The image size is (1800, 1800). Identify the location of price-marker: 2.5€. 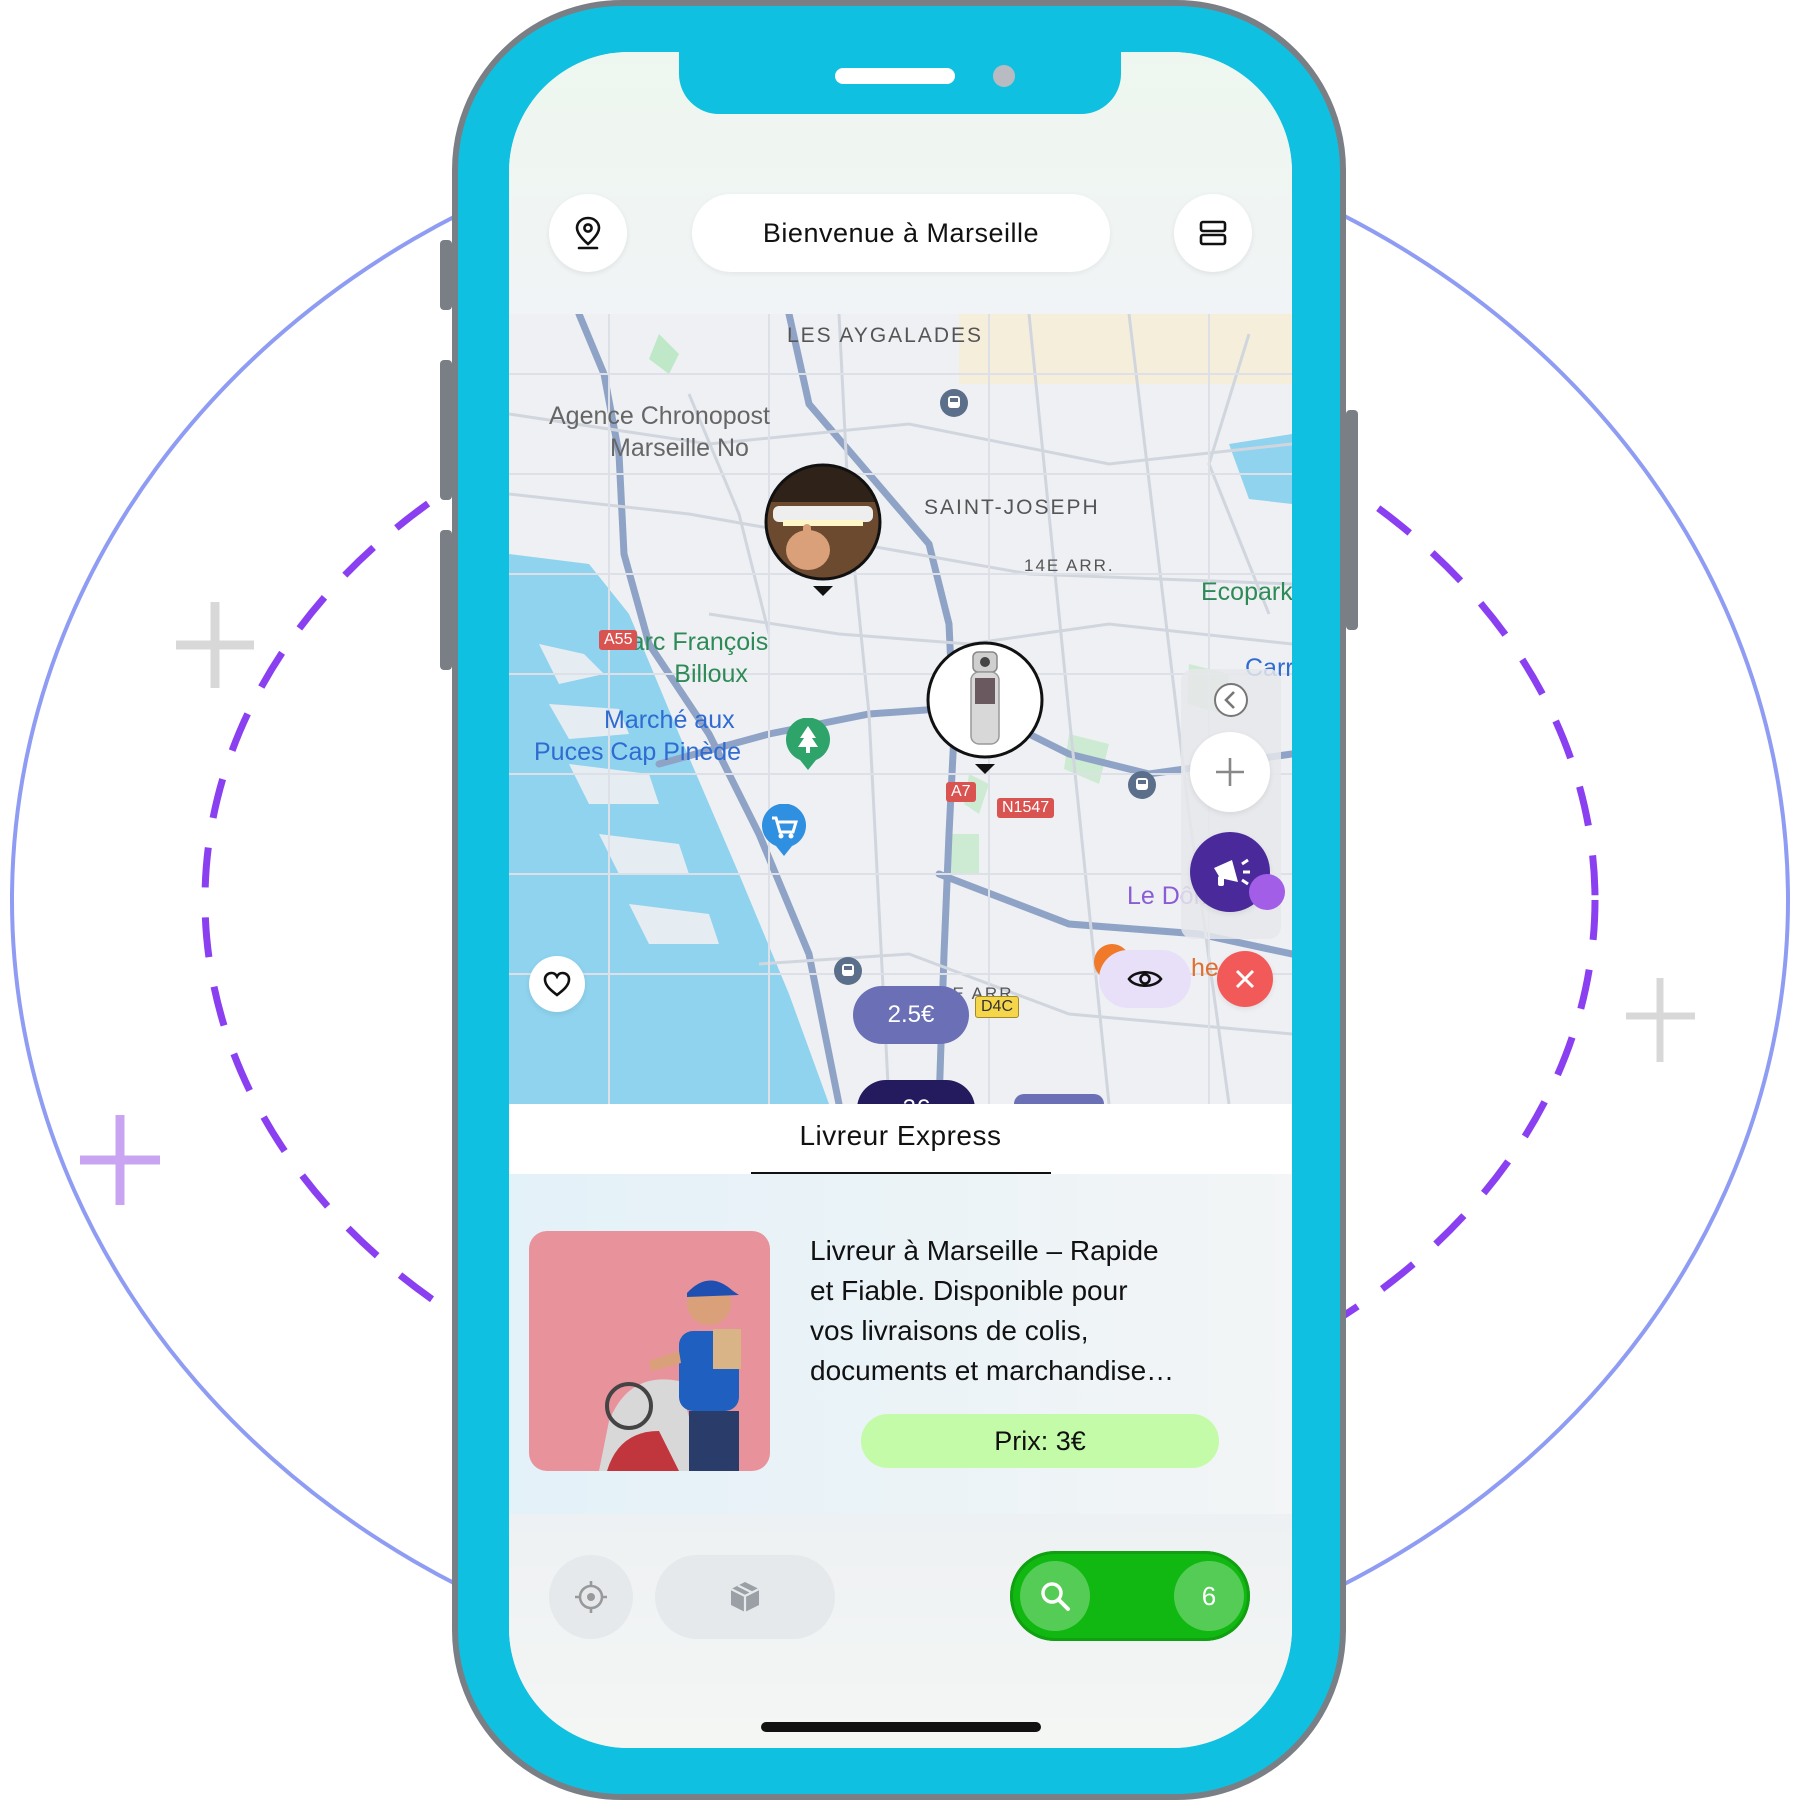
(911, 1015).